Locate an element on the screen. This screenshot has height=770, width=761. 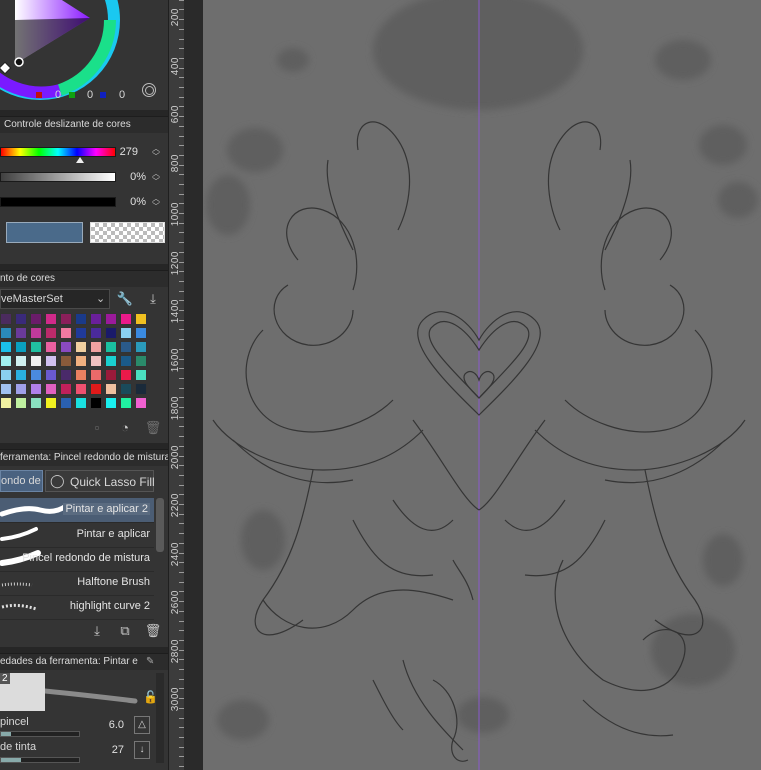
add-color-icon: ◔ is located at coordinates (125, 429).